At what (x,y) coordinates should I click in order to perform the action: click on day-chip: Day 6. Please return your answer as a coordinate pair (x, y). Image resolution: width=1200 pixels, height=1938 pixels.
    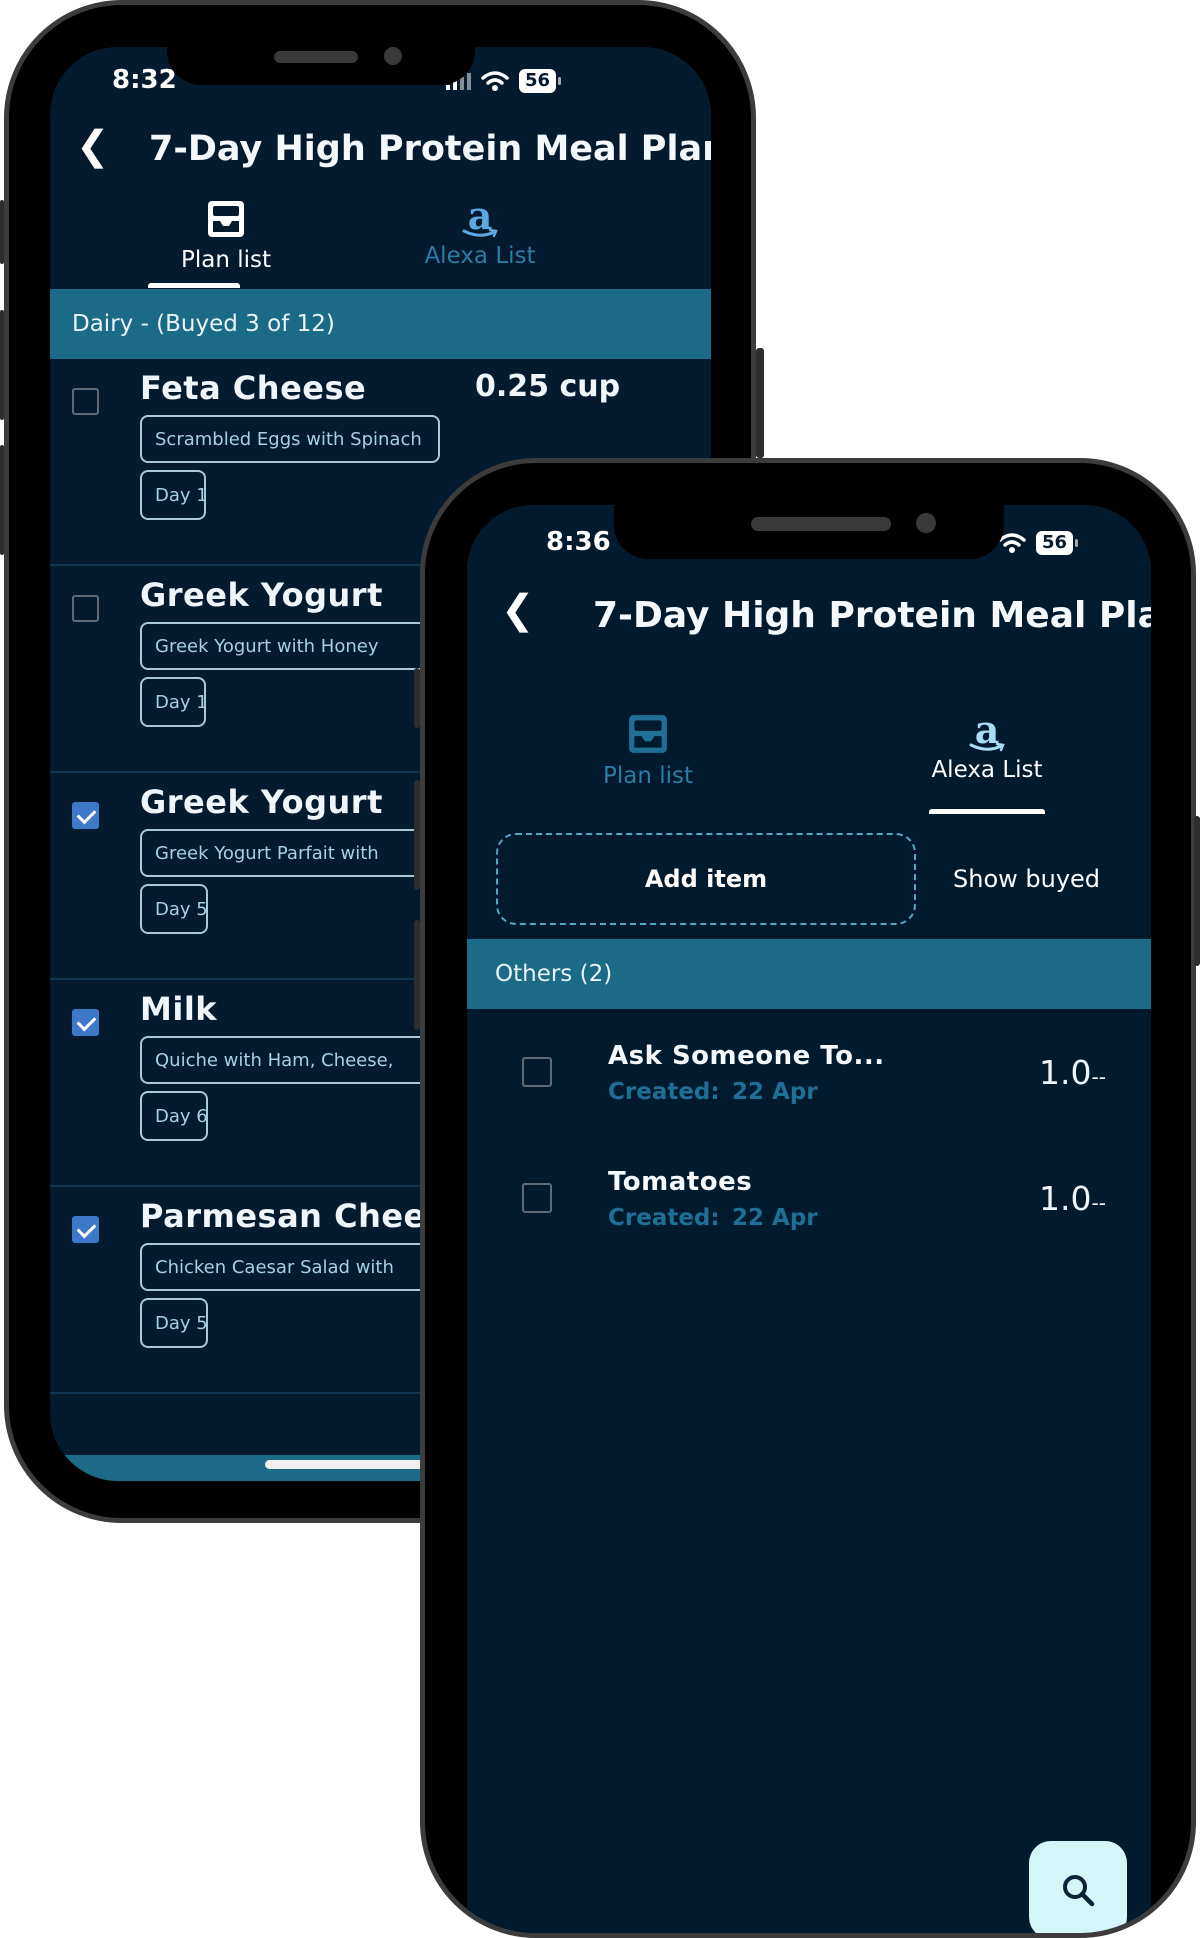
    Looking at the image, I should click on (174, 1116).